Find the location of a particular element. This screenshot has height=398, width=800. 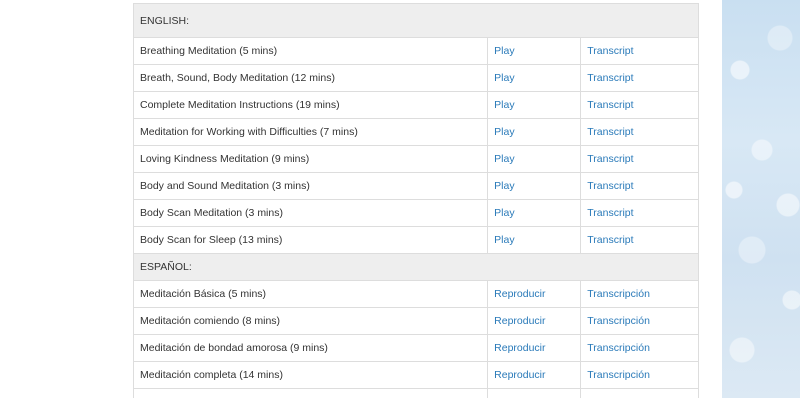

meditation-title: Breath, Sound, Body Meditation (12 mins) is located at coordinates (310, 78).